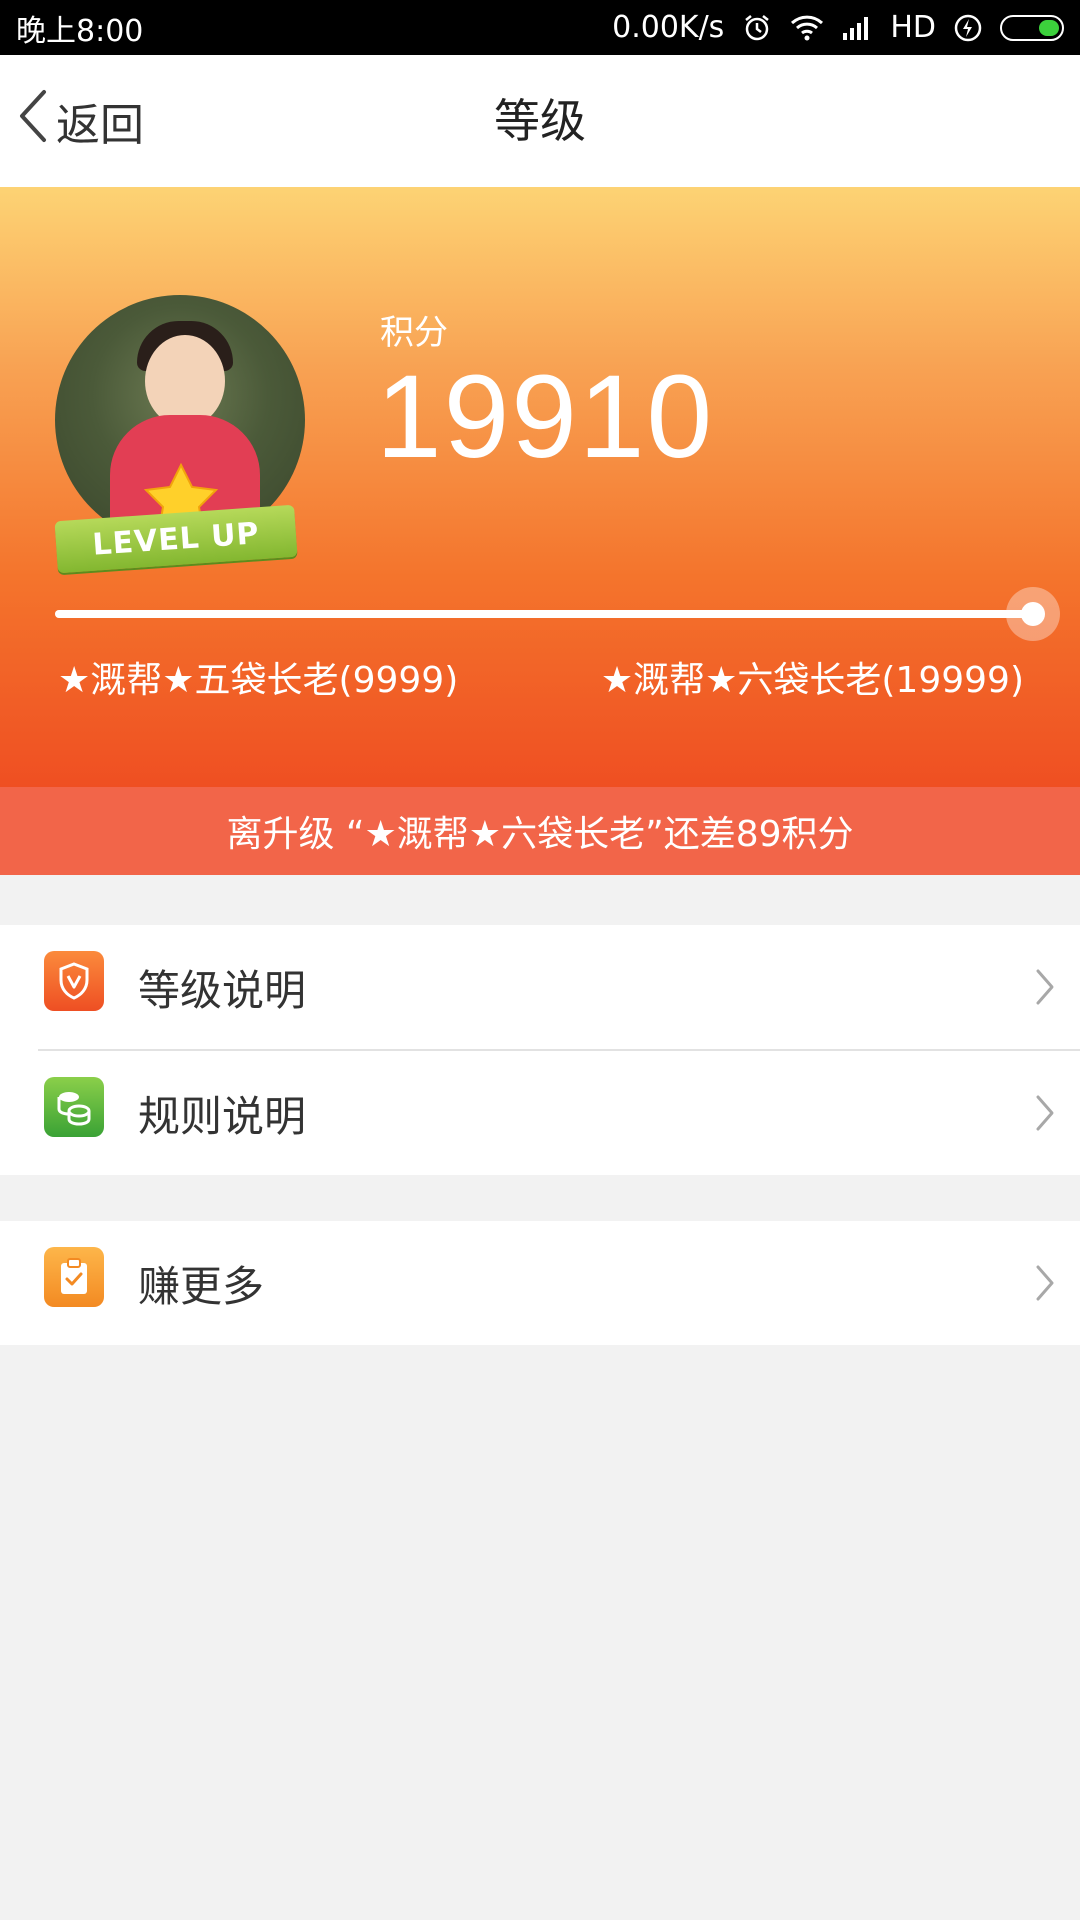 Image resolution: width=1080 pixels, height=1920 pixels. Describe the element at coordinates (201, 1286) in the screenshot. I see `menu-item-label: 赚更多` at that location.